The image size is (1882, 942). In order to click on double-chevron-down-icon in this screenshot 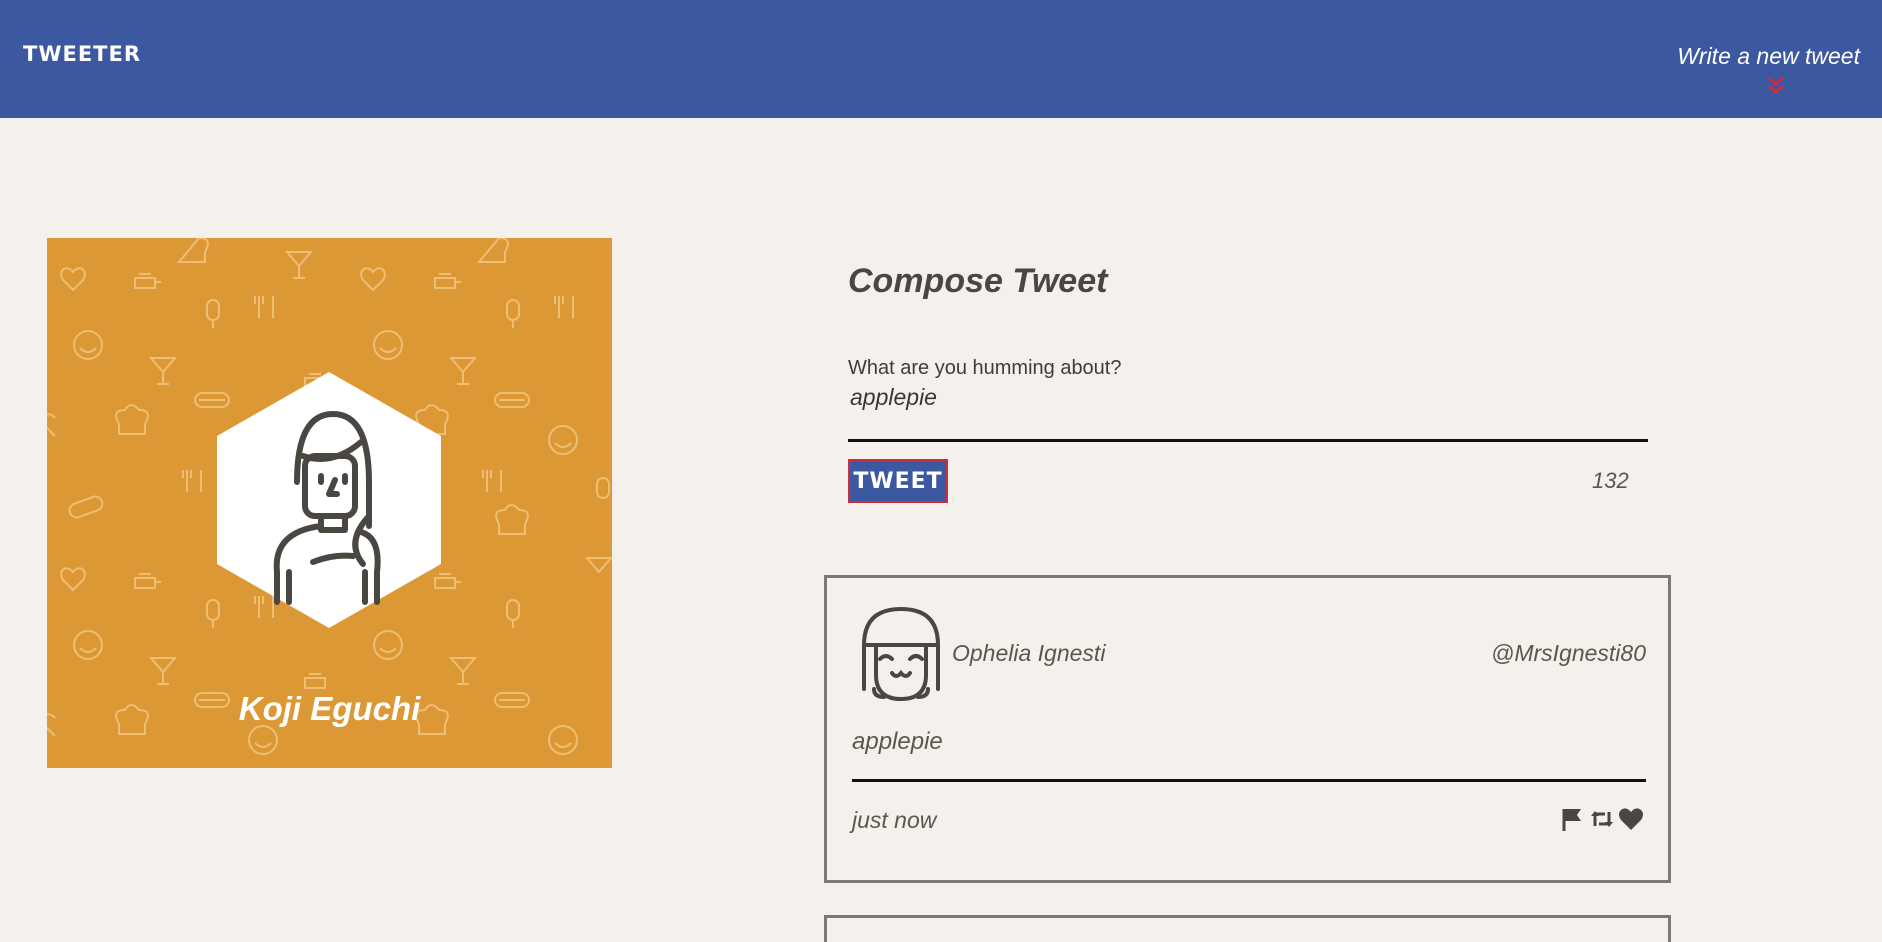, I will do `click(1776, 86)`.